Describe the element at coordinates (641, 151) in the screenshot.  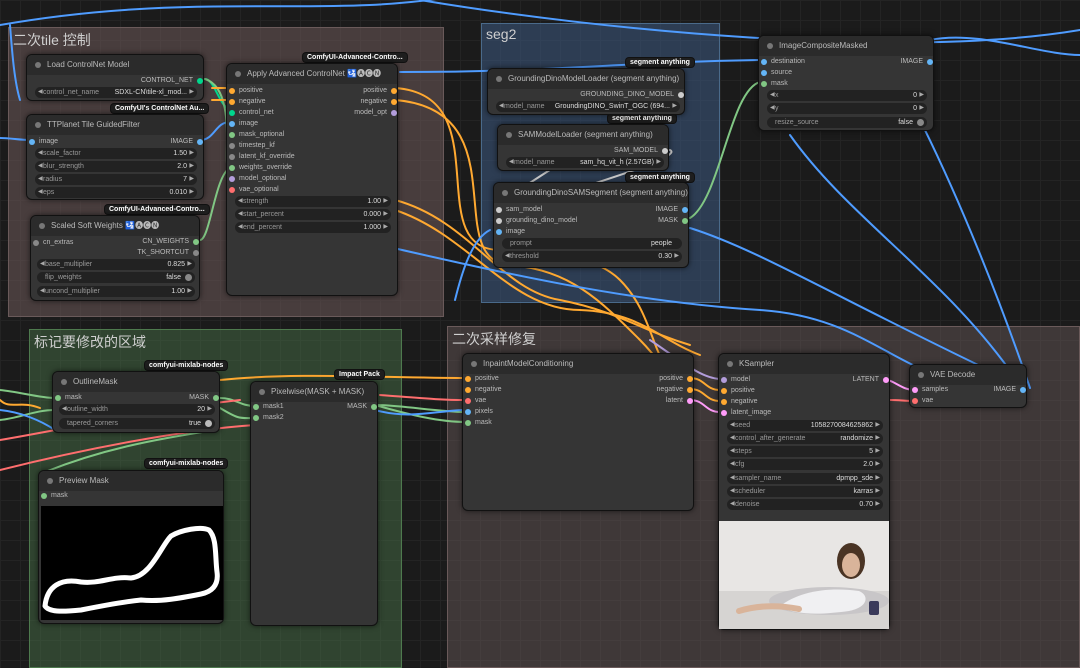
I see `output-sam-model: SAM_MODEL` at that location.